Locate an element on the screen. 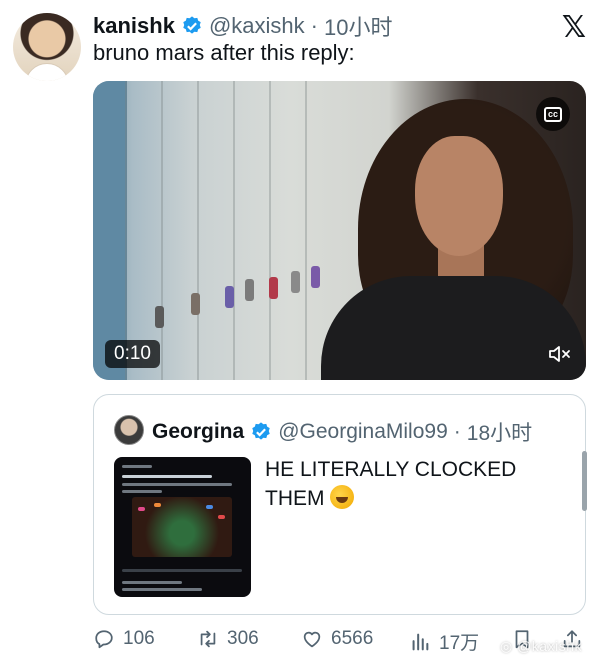 This screenshot has width=600, height=665. retweet-icon is located at coordinates (208, 639).